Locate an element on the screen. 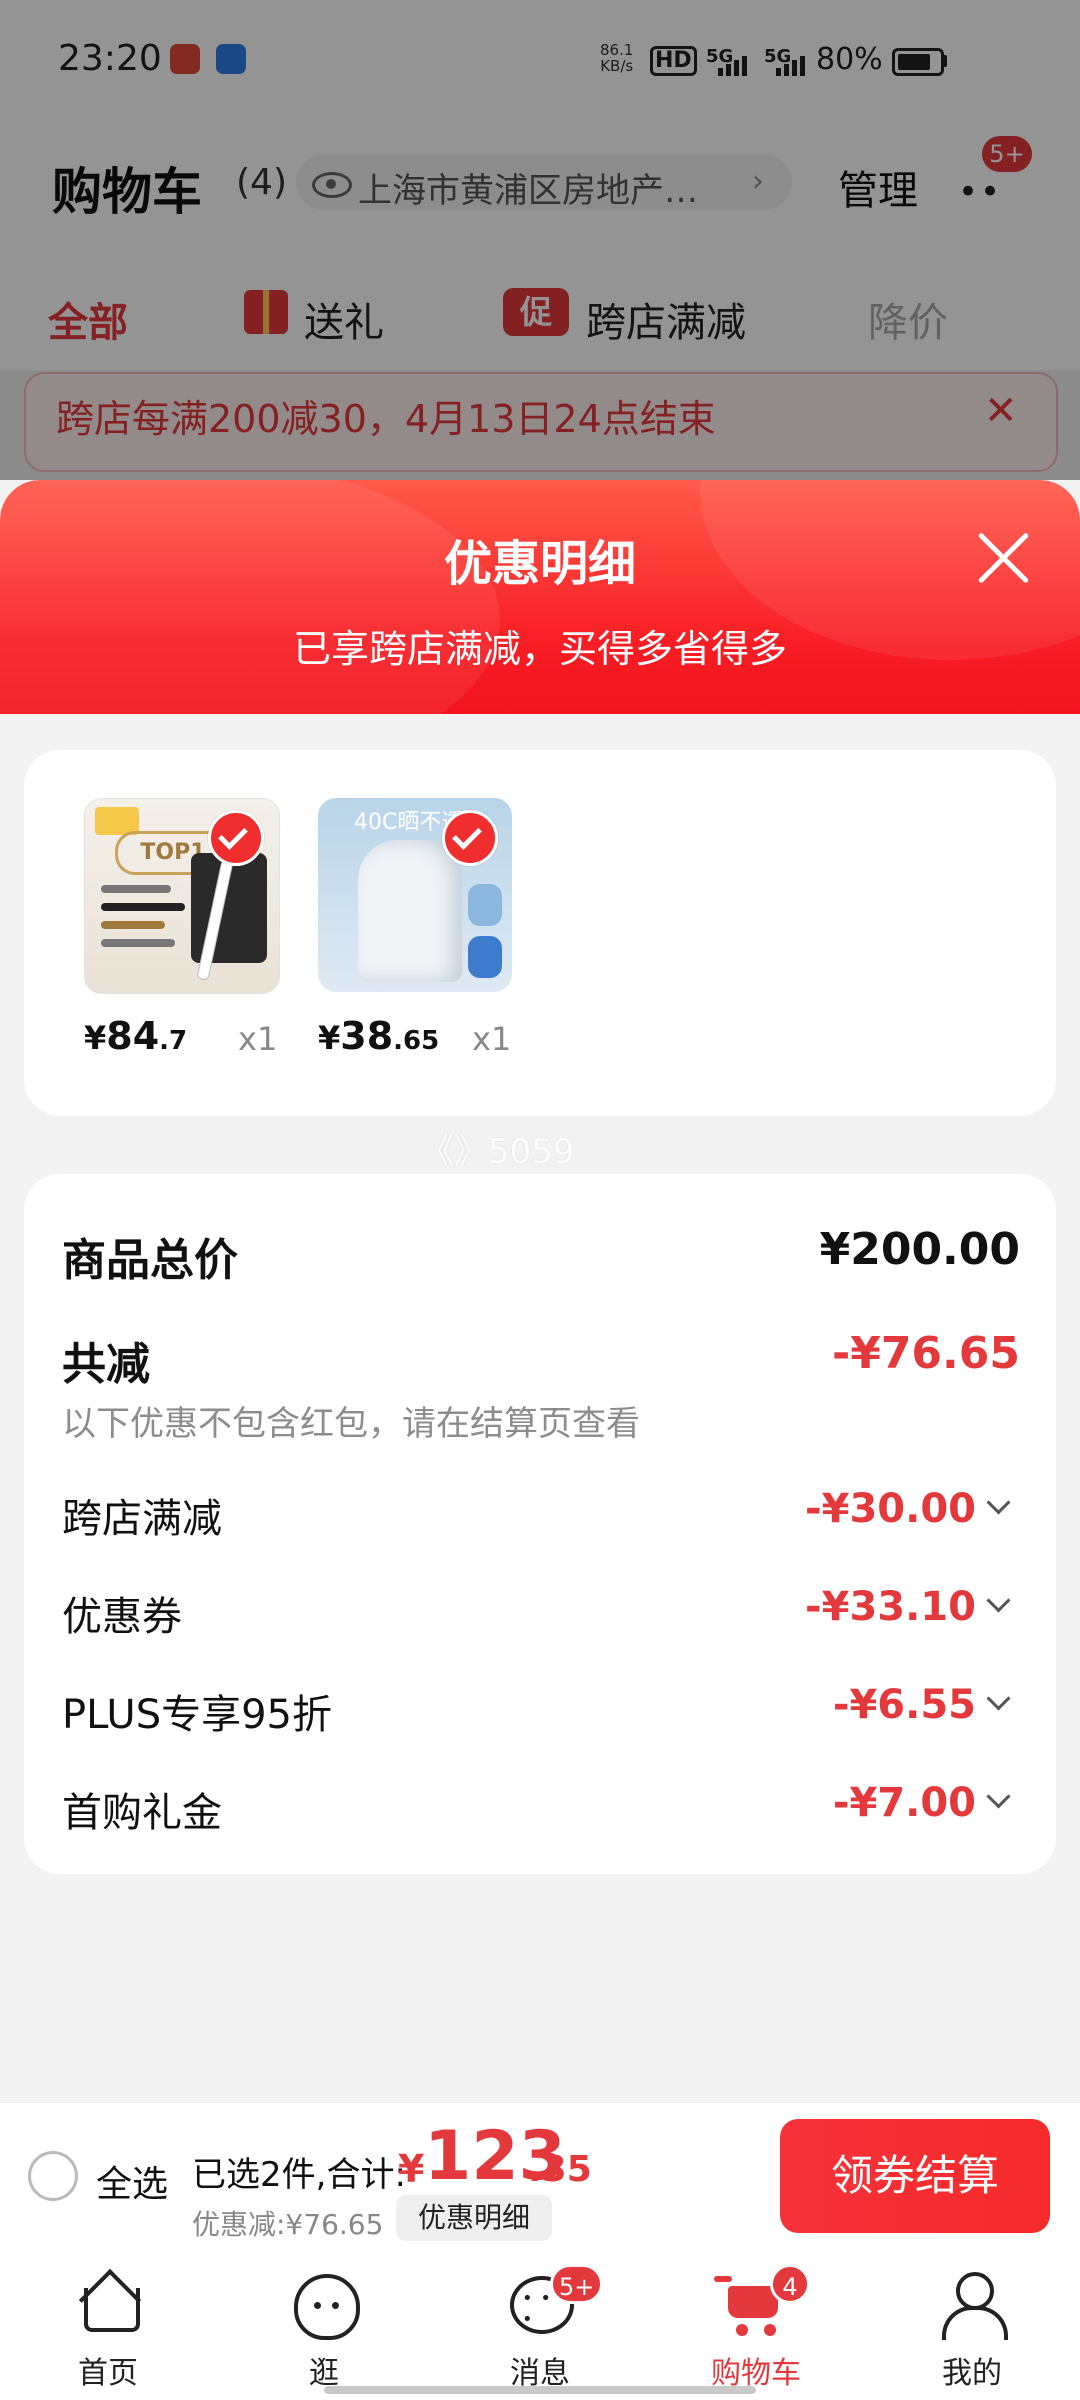 This screenshot has height=2400, width=1080. total-currency: ¥ is located at coordinates (411, 2169).